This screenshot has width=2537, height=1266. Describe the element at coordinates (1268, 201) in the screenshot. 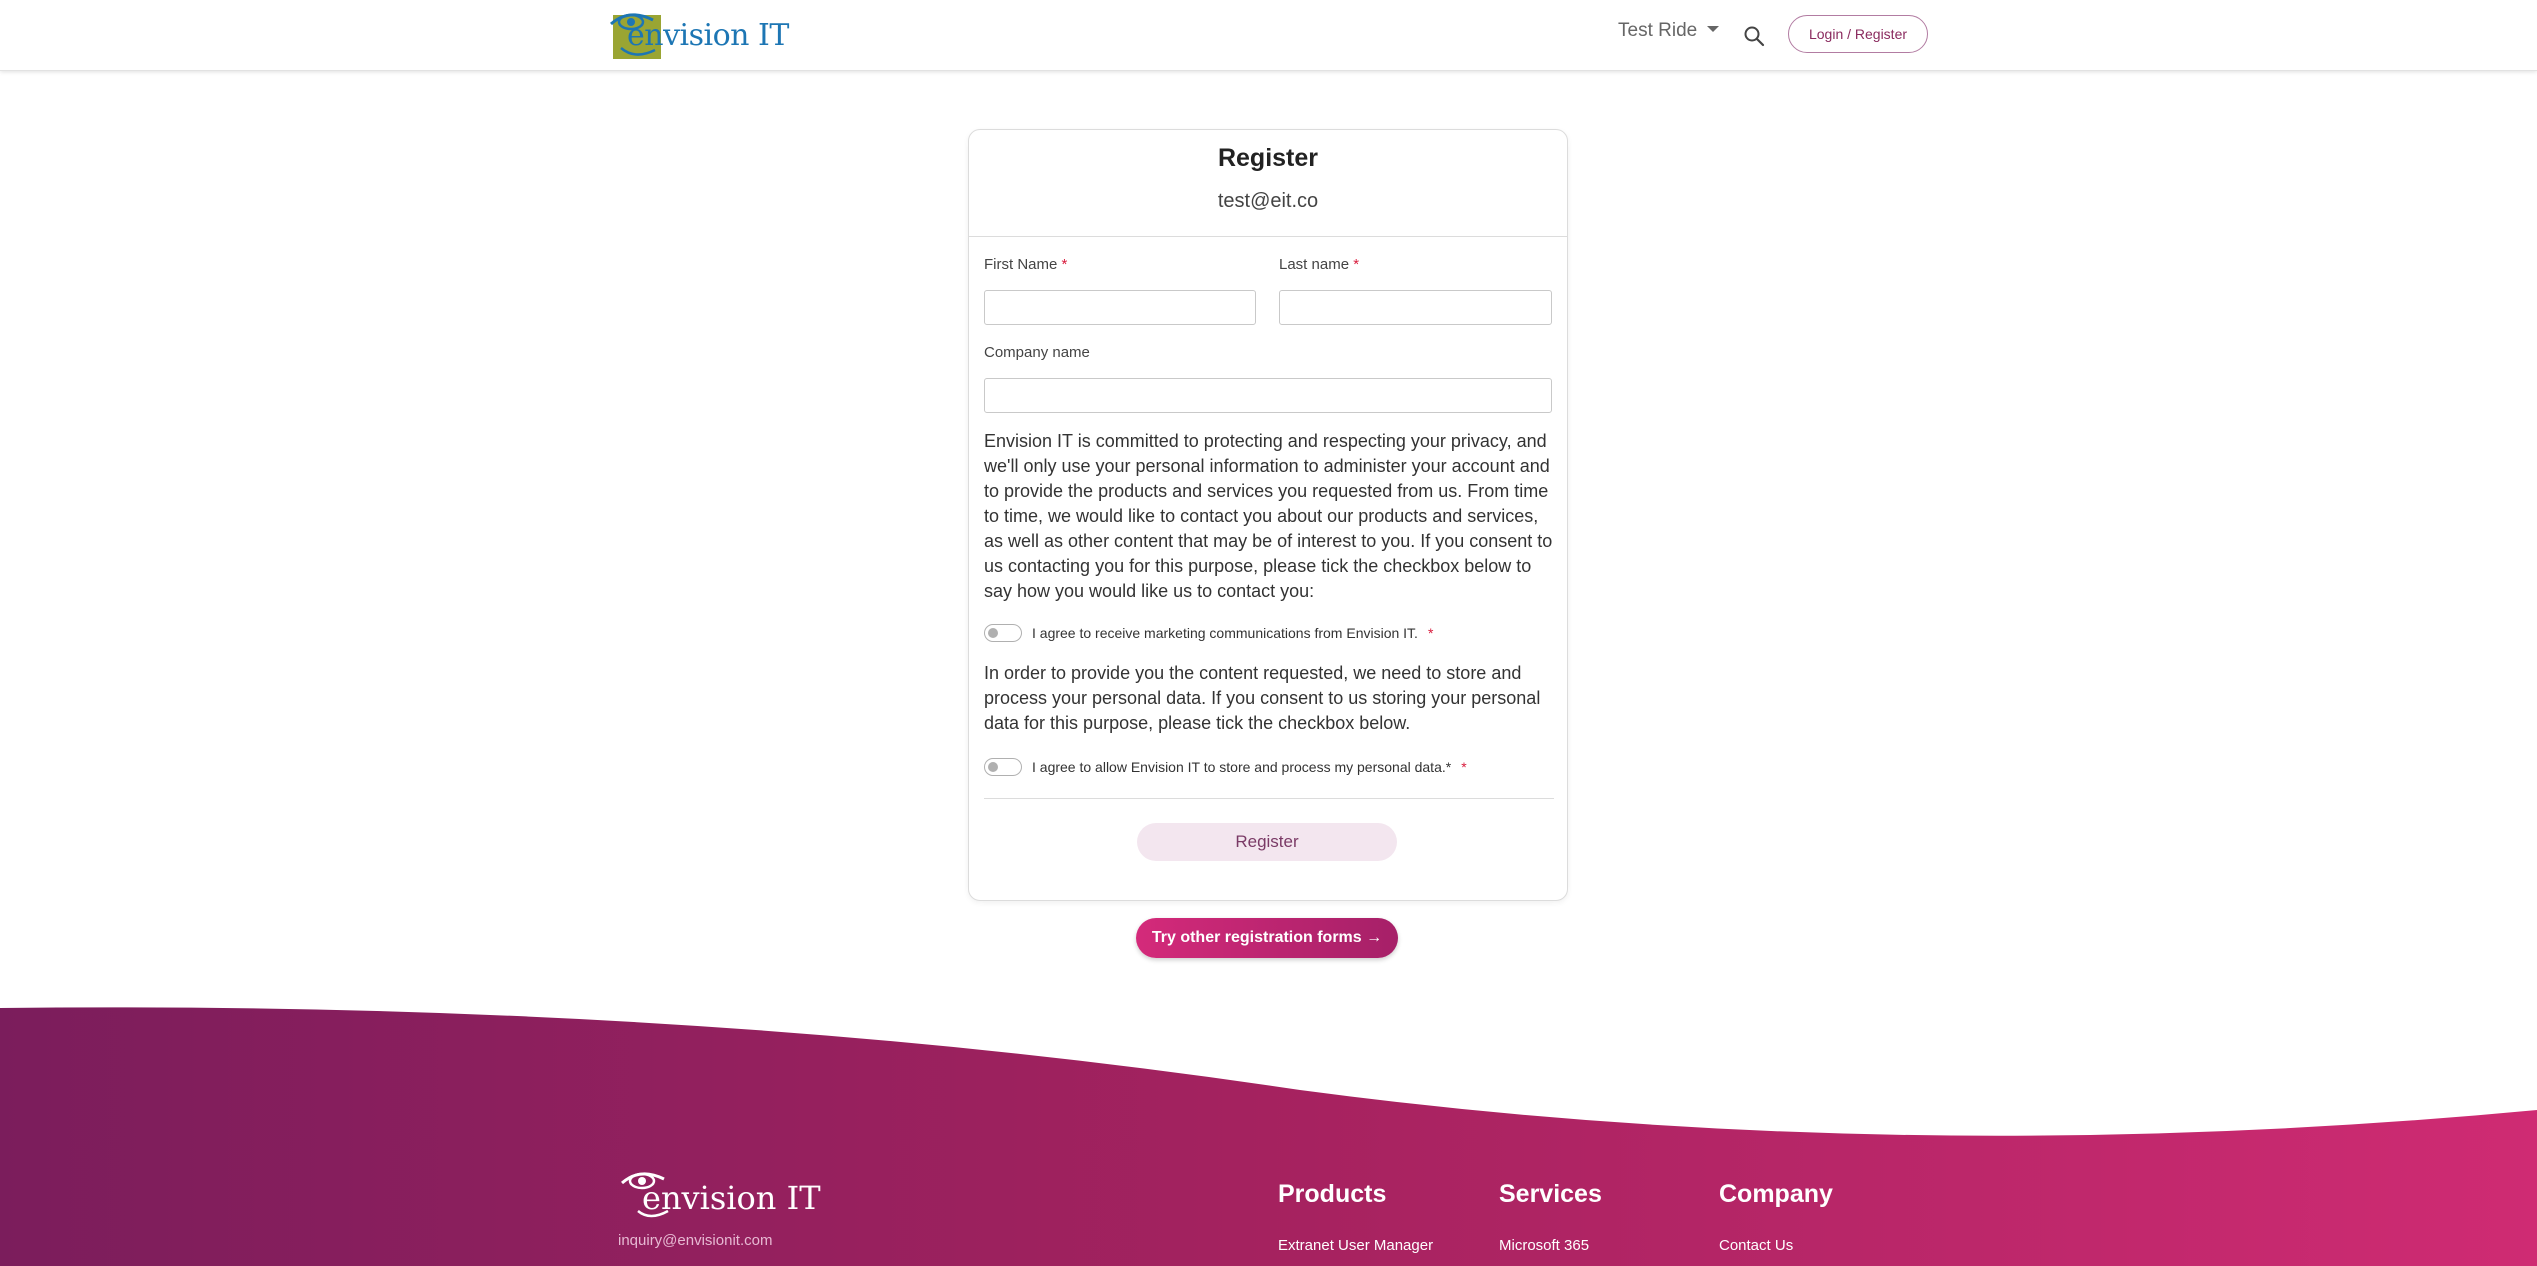

I see `card-email: test@eit.co` at that location.